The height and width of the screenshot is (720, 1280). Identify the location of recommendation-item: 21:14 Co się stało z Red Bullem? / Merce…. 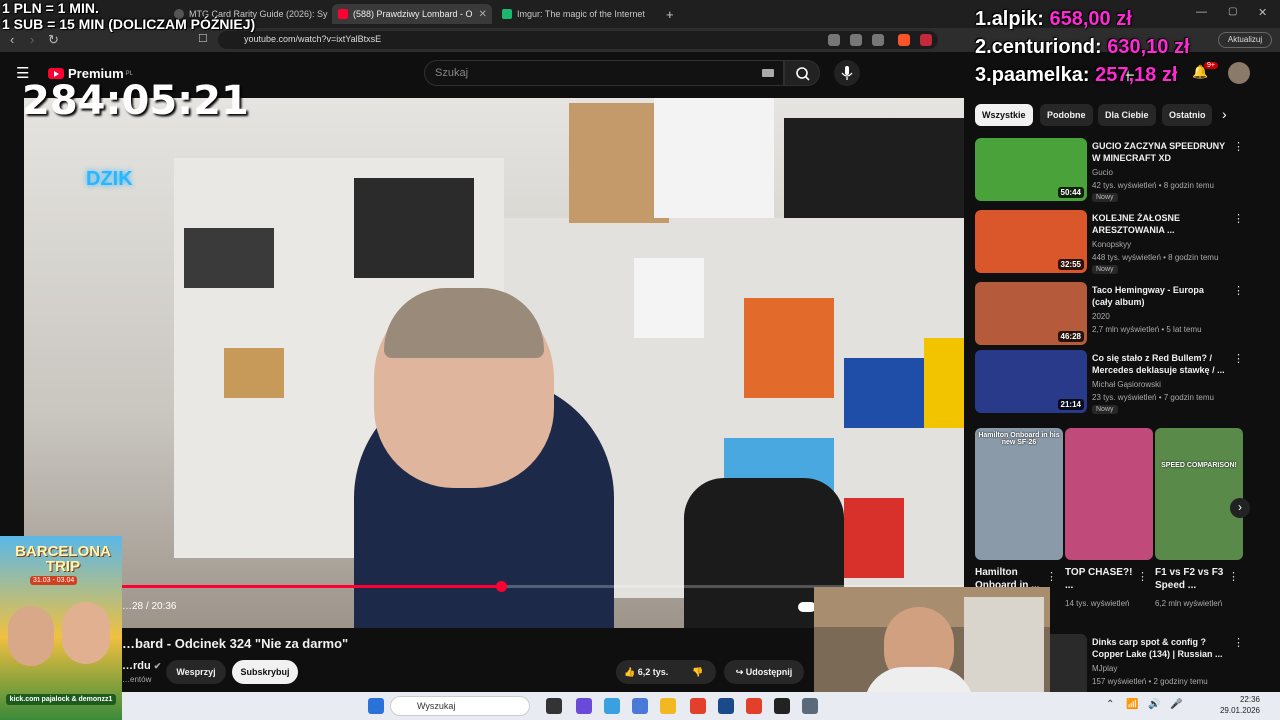
(1110, 383).